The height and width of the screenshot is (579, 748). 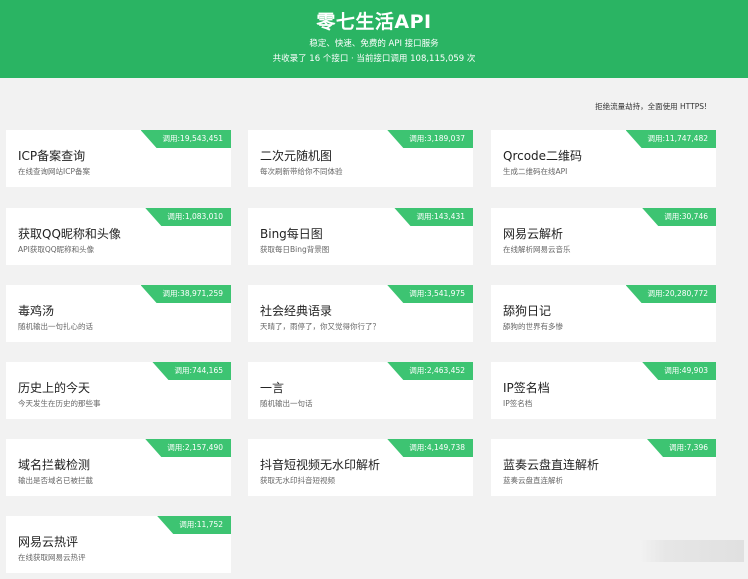 I want to click on call-count-badge: 调用:744,165, so click(x=191, y=371).